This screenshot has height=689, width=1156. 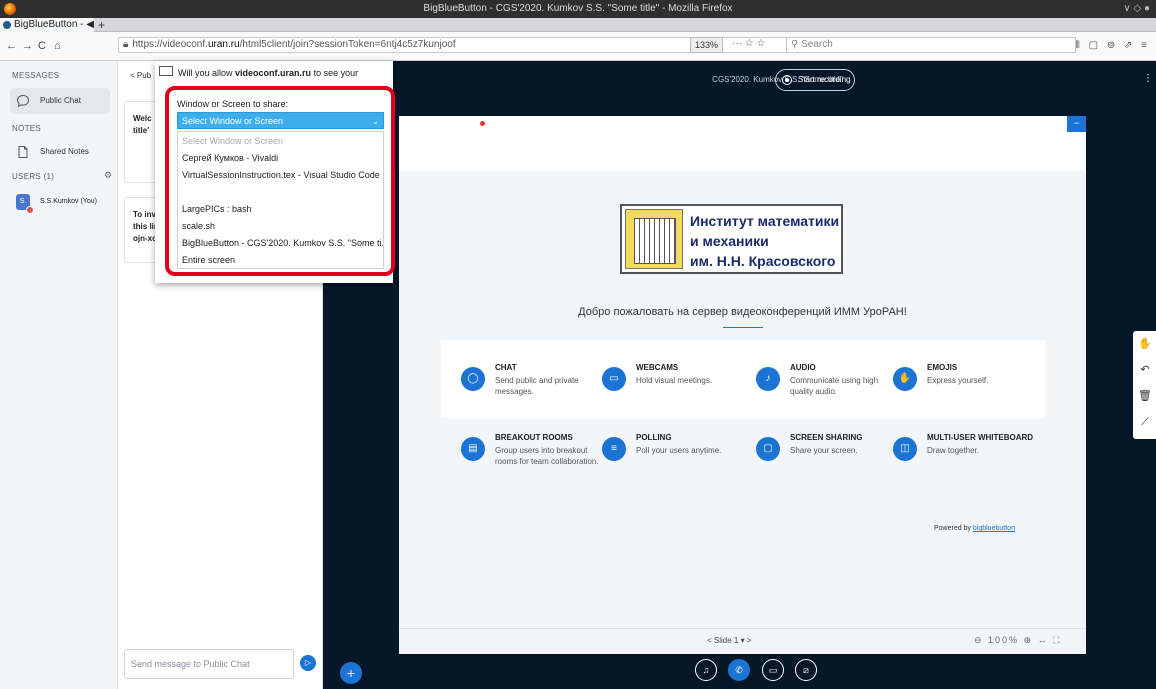 I want to click on firefox-logo-icon, so click(x=10, y=9).